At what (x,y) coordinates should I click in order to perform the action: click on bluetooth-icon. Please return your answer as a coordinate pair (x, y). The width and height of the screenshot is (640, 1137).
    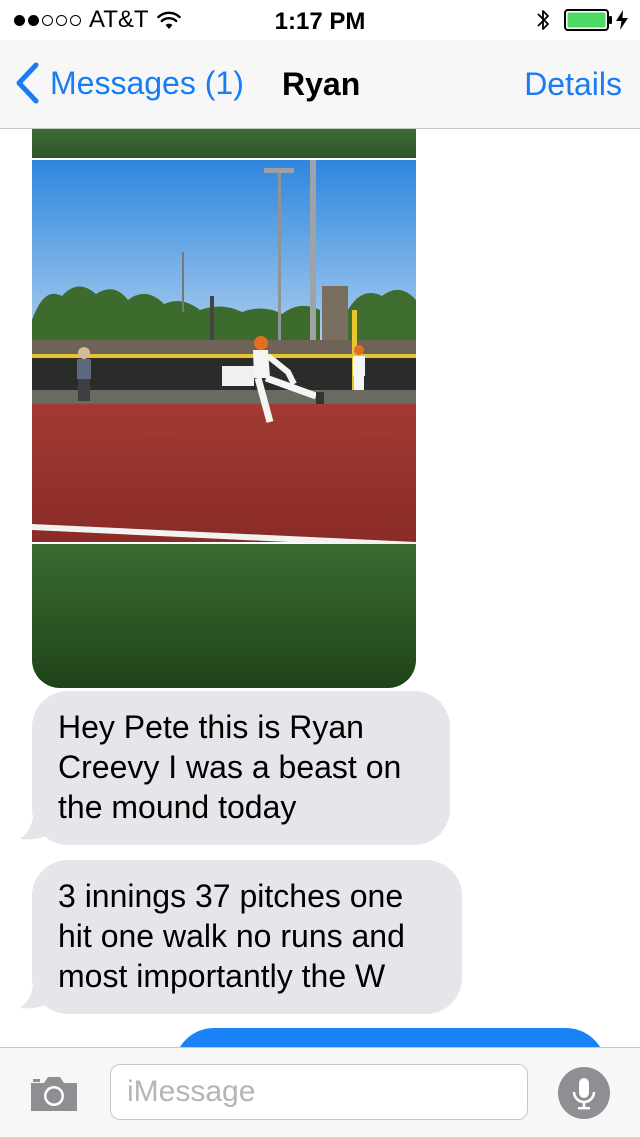
    Looking at the image, I should click on (543, 20).